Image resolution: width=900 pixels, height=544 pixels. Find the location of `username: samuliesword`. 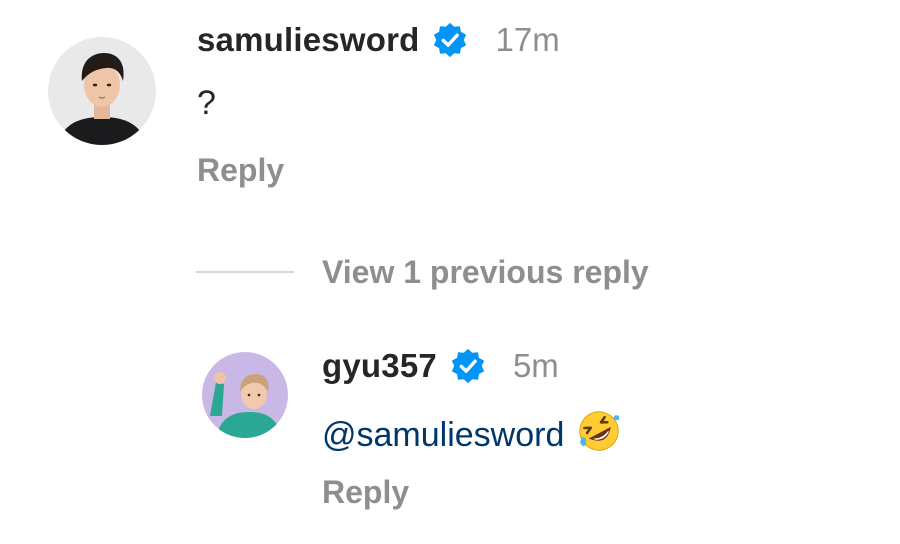

username: samuliesword is located at coordinates (308, 40).